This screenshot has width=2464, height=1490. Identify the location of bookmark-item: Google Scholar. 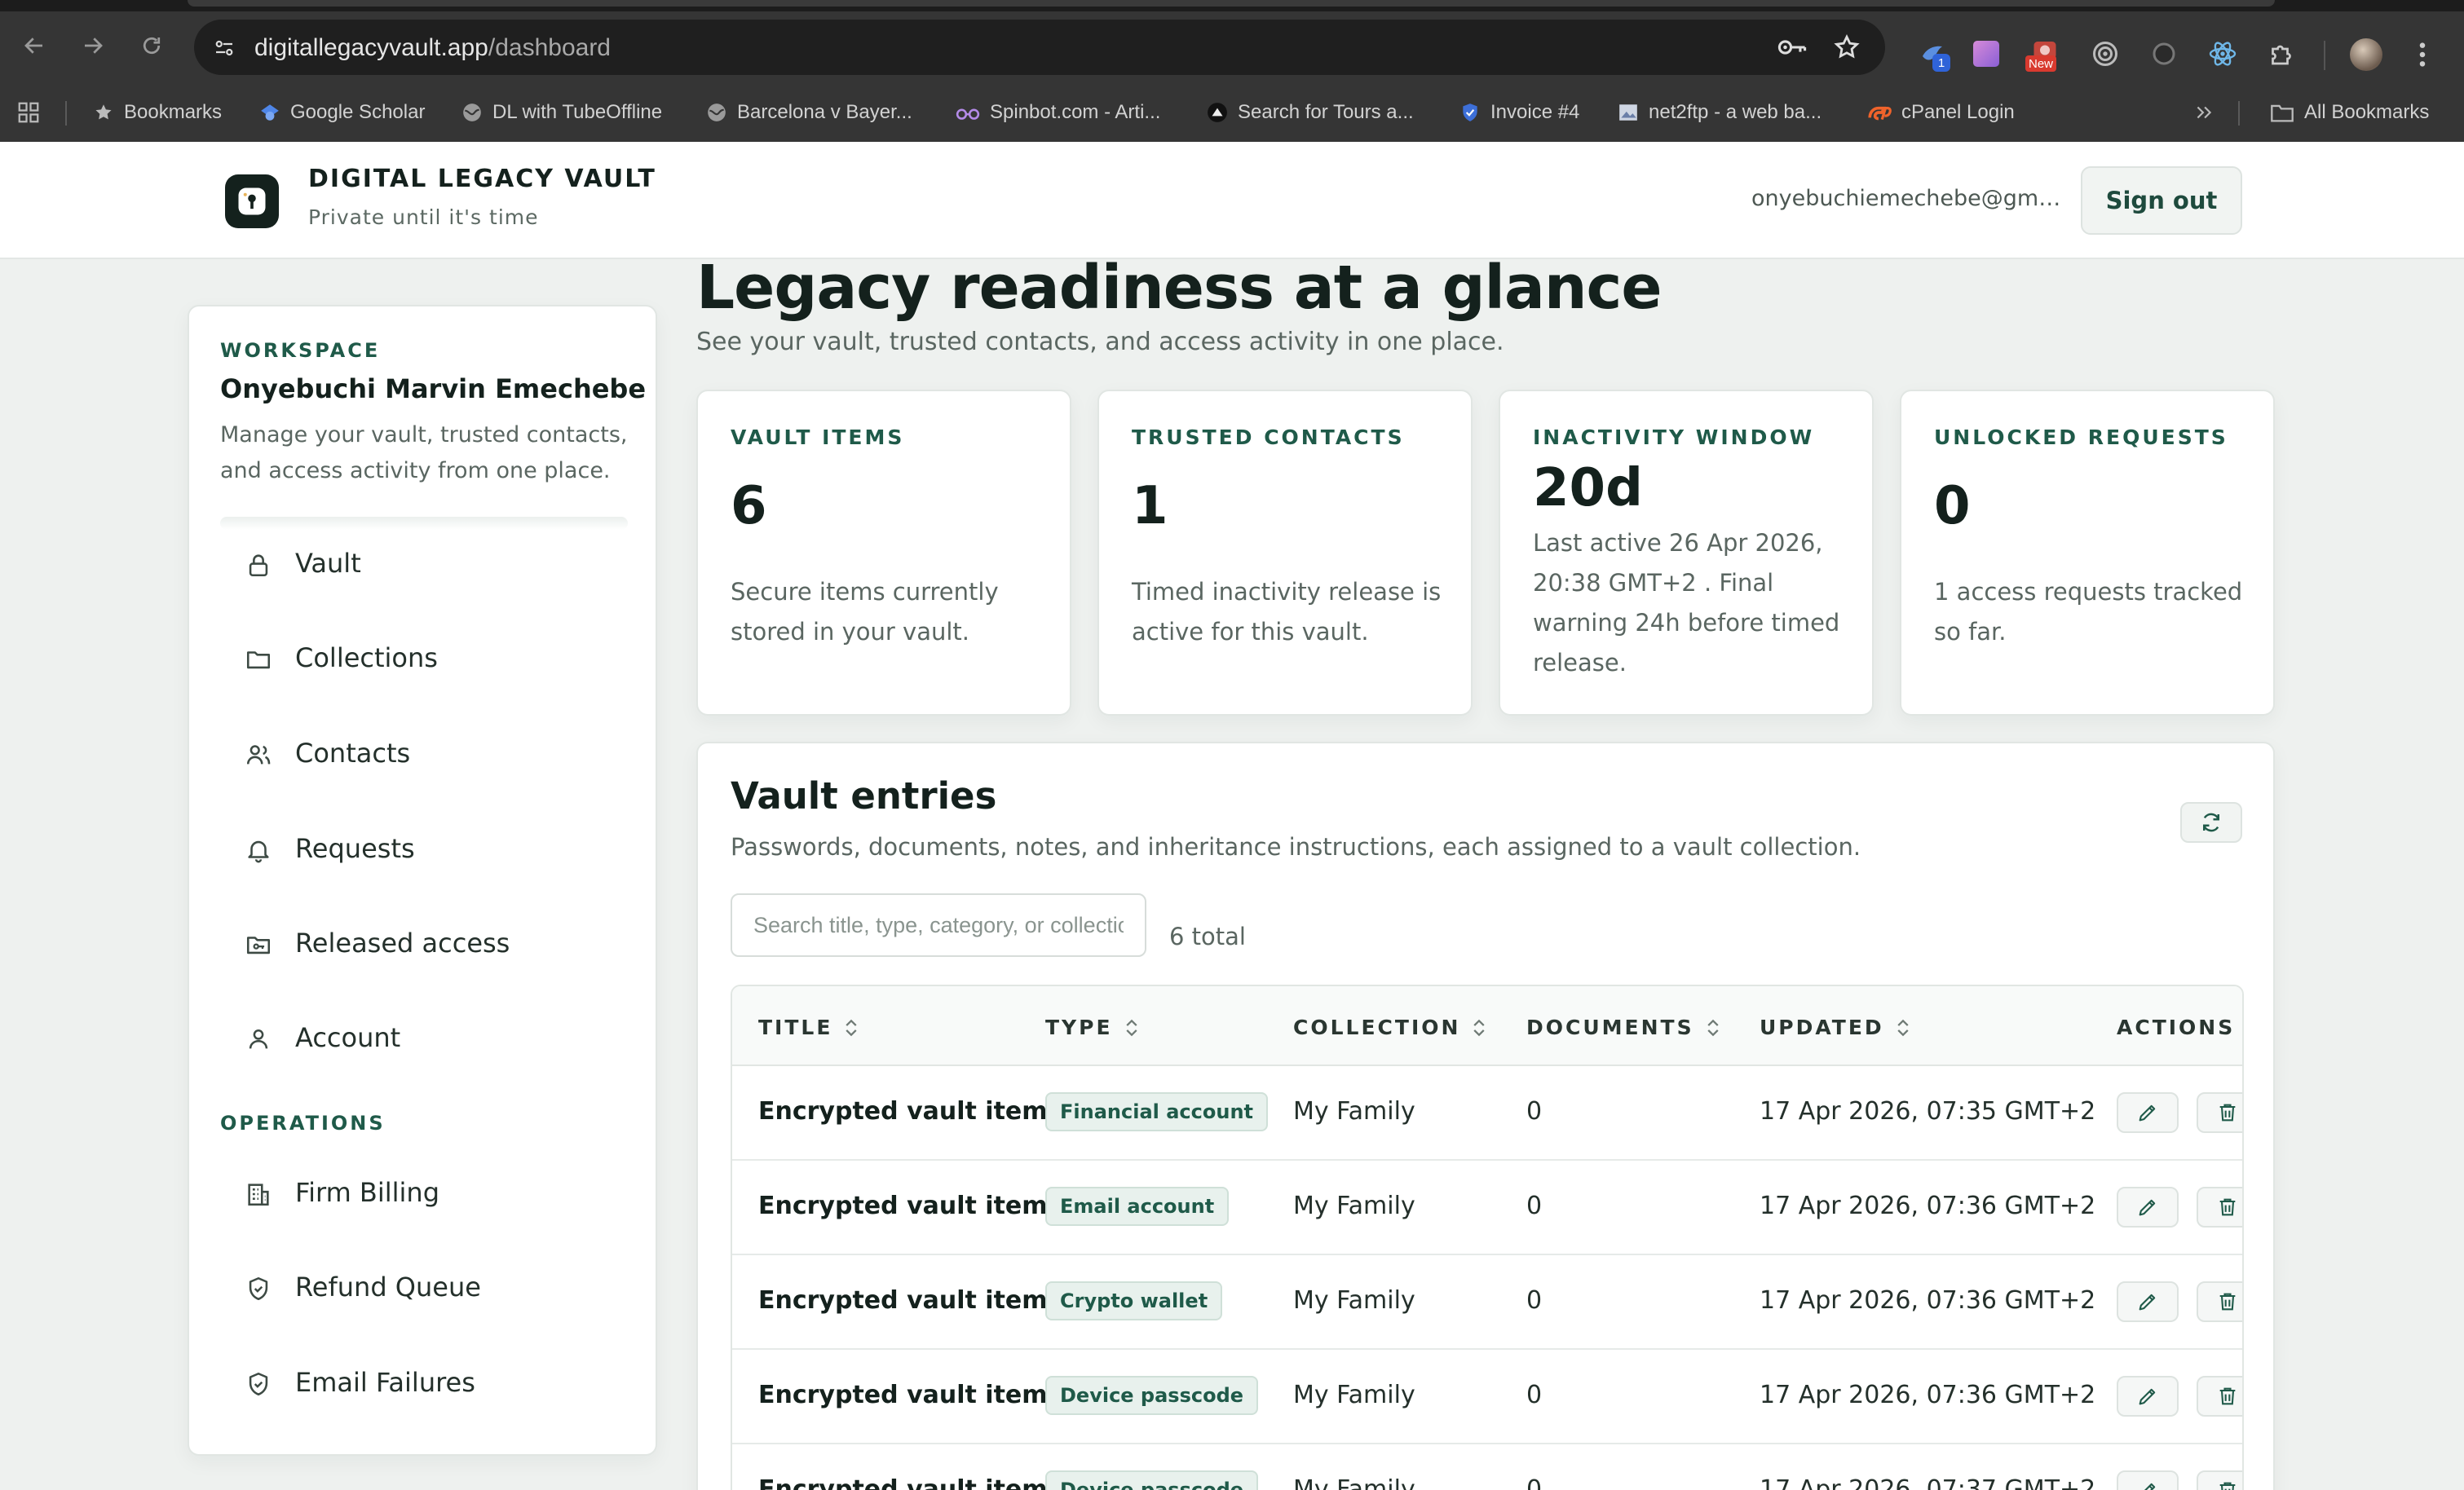
(342, 112).